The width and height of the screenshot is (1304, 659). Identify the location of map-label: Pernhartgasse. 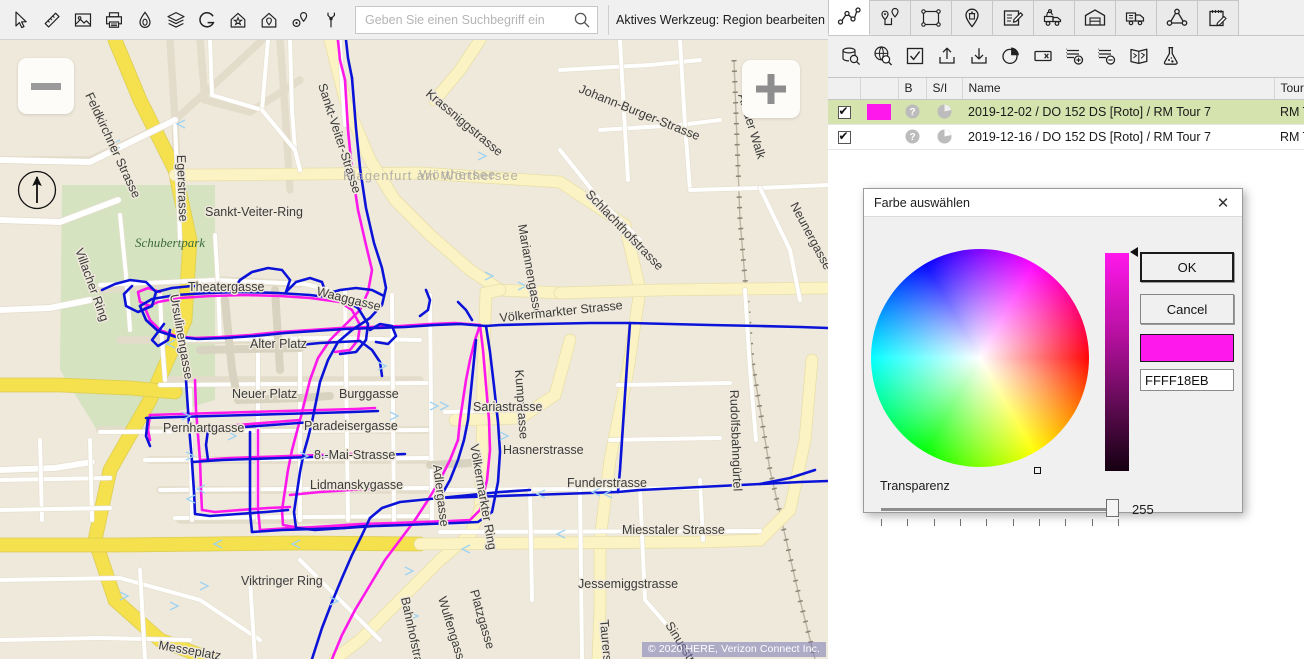
(203, 428).